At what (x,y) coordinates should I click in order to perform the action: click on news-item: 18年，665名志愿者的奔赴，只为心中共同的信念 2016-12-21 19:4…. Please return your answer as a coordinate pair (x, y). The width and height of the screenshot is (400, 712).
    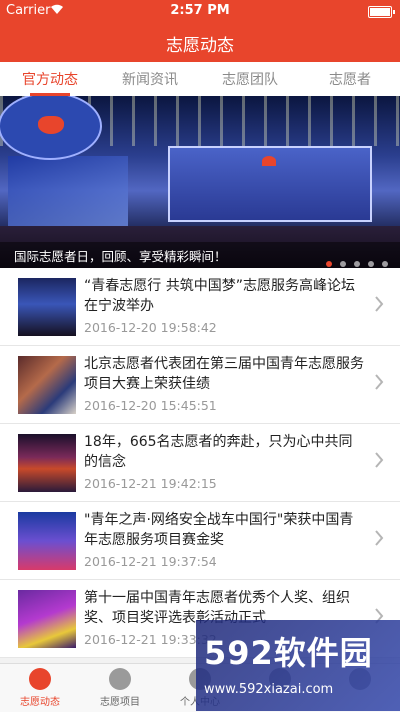
    Looking at the image, I should click on (200, 463).